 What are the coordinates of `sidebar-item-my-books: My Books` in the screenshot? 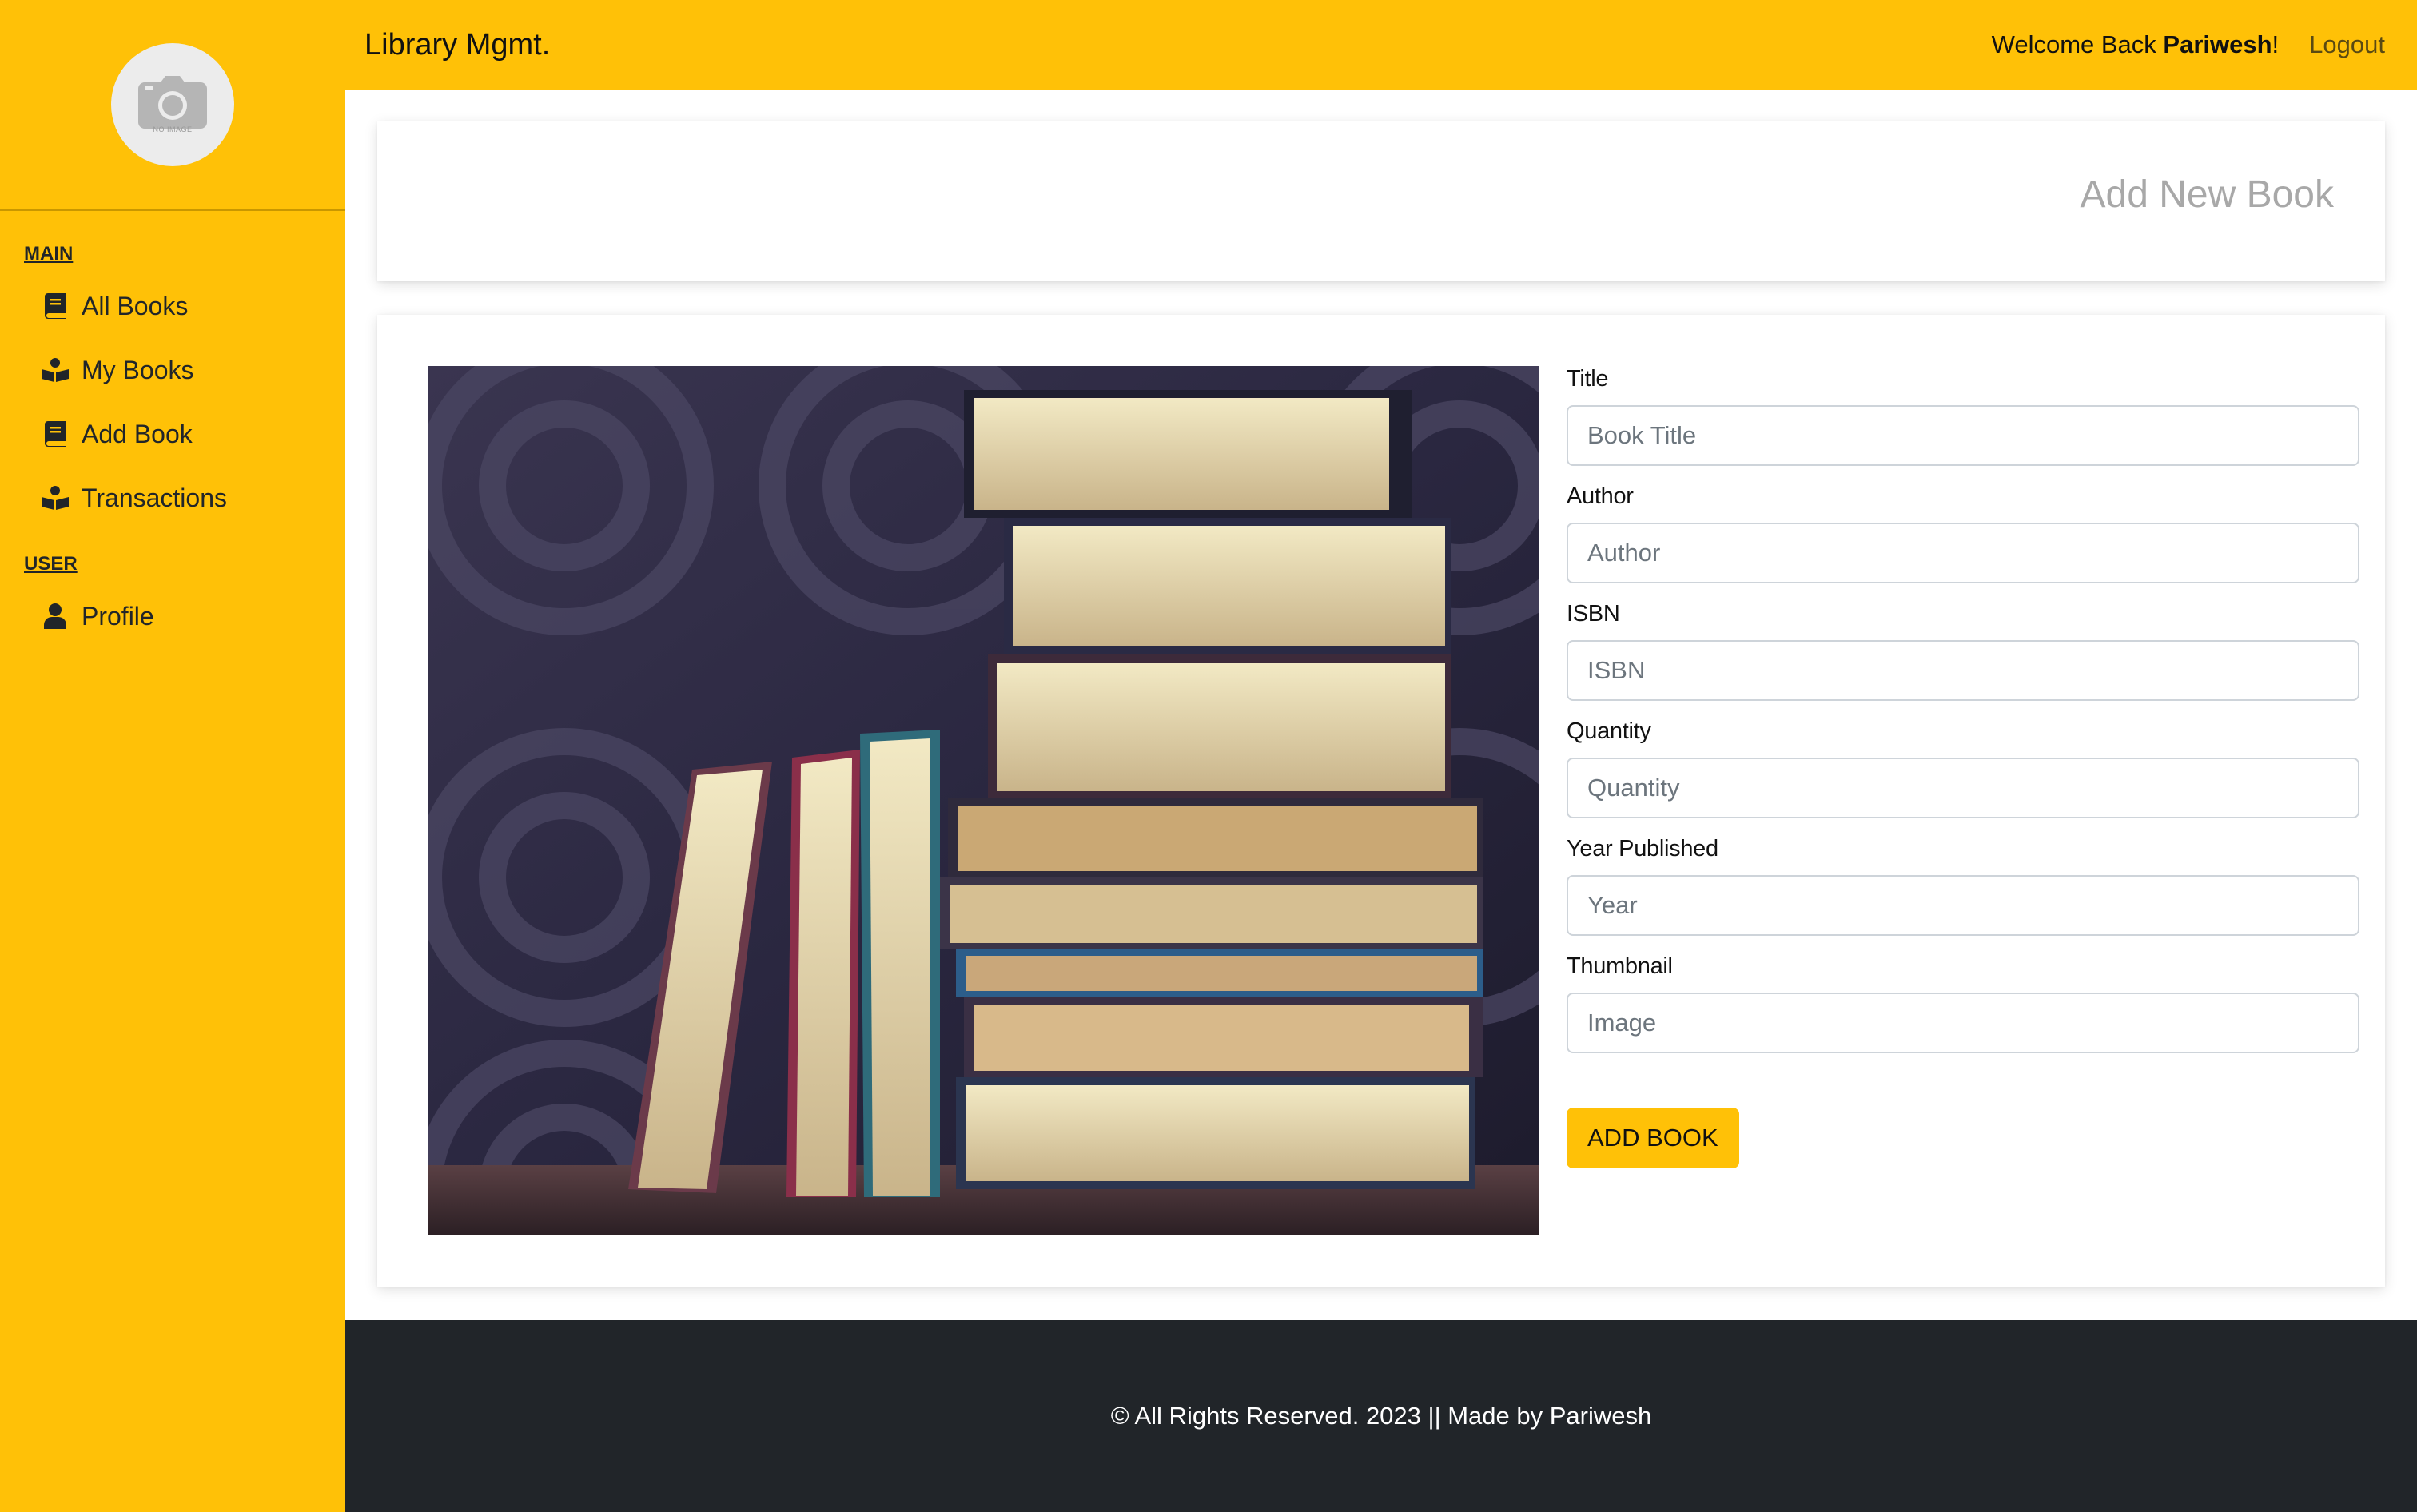 It's located at (172, 370).